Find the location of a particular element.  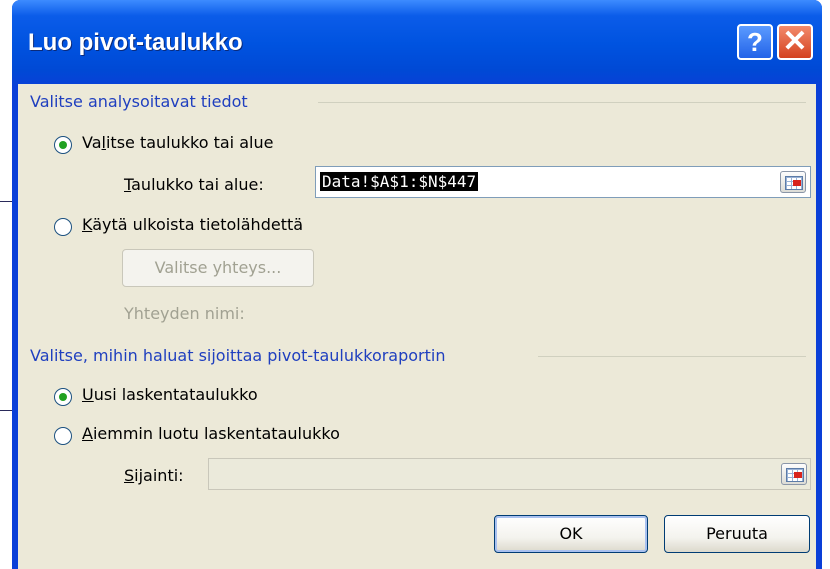

radio-select-table is located at coordinates (63, 145).